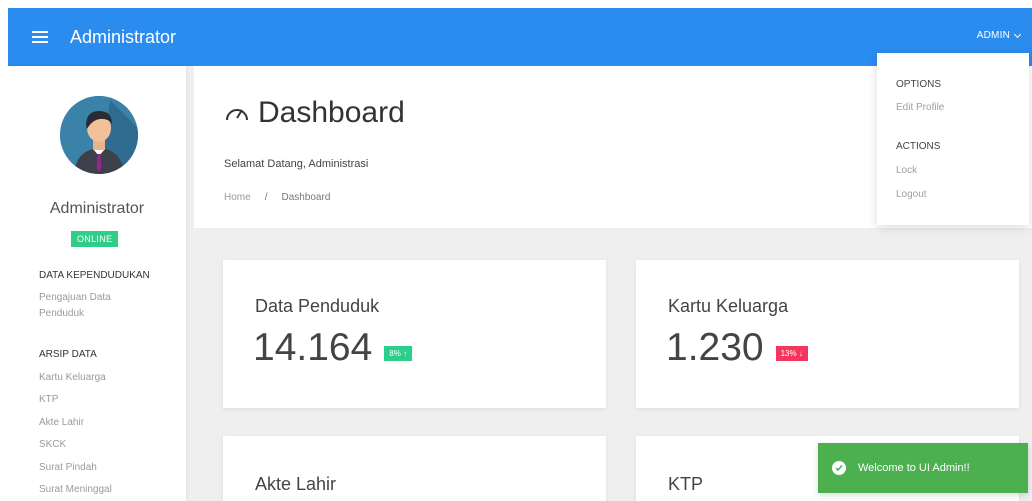 The height and width of the screenshot is (501, 1032). I want to click on user-menu-label: ADMIN, so click(993, 35).